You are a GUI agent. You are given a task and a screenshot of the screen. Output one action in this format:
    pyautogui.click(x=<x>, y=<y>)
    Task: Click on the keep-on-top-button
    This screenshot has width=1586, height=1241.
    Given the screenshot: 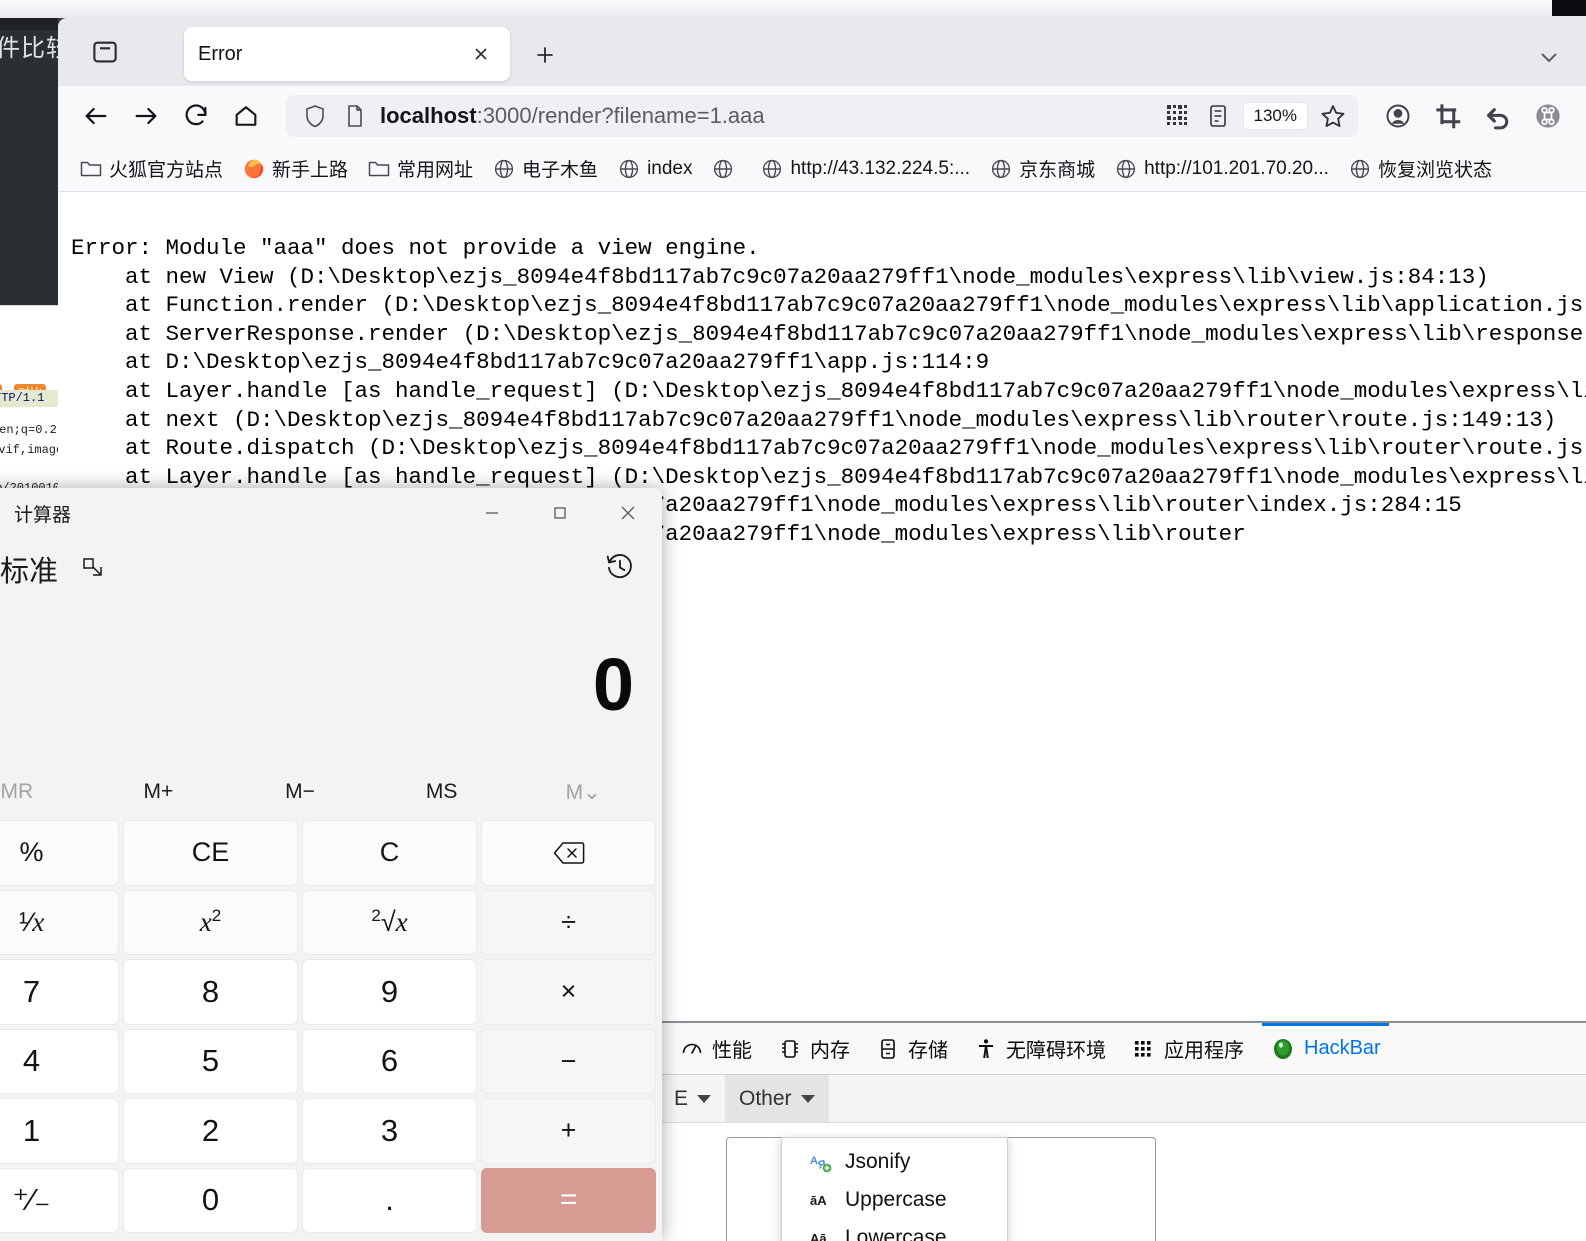 What is the action you would take?
    pyautogui.click(x=93, y=569)
    